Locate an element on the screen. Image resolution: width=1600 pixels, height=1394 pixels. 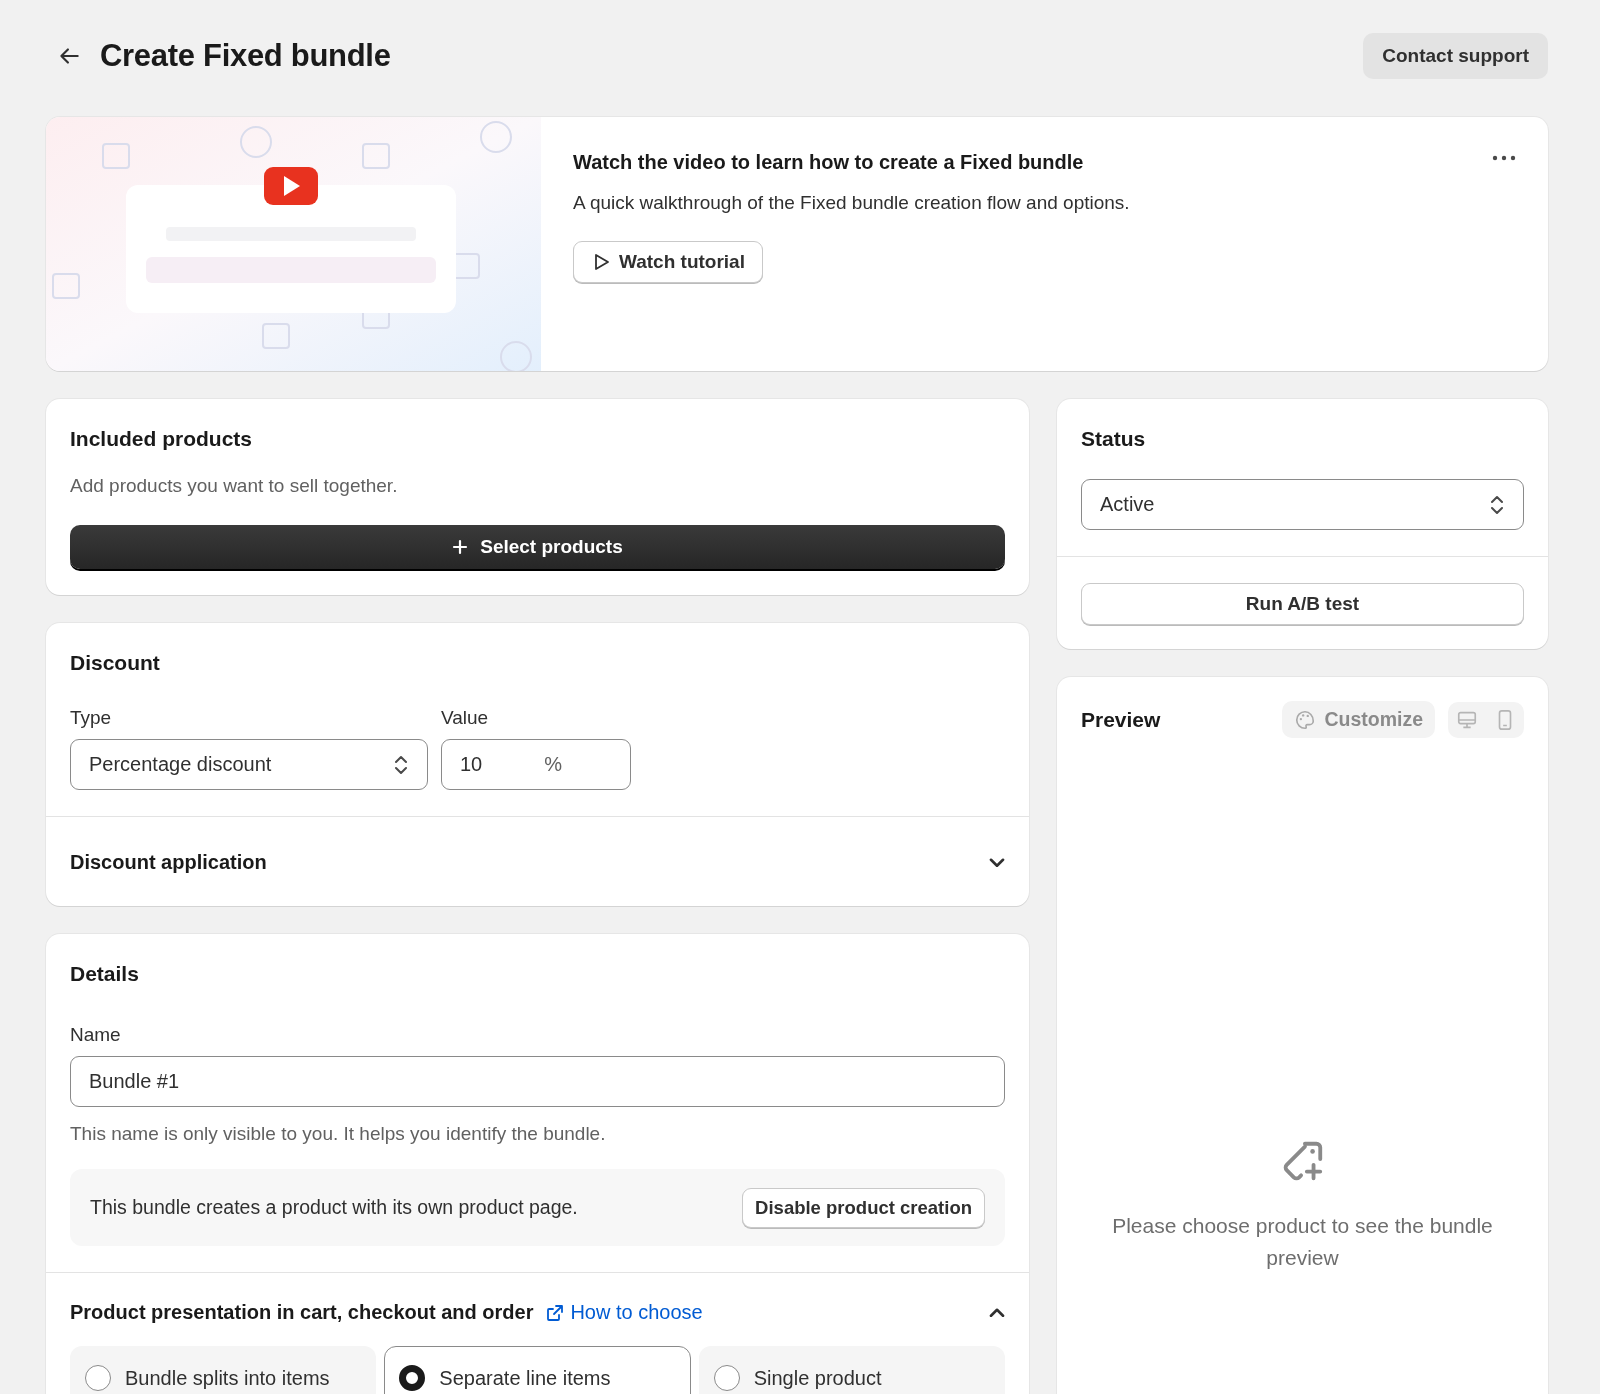
status-select: Active is located at coordinates (1302, 504).